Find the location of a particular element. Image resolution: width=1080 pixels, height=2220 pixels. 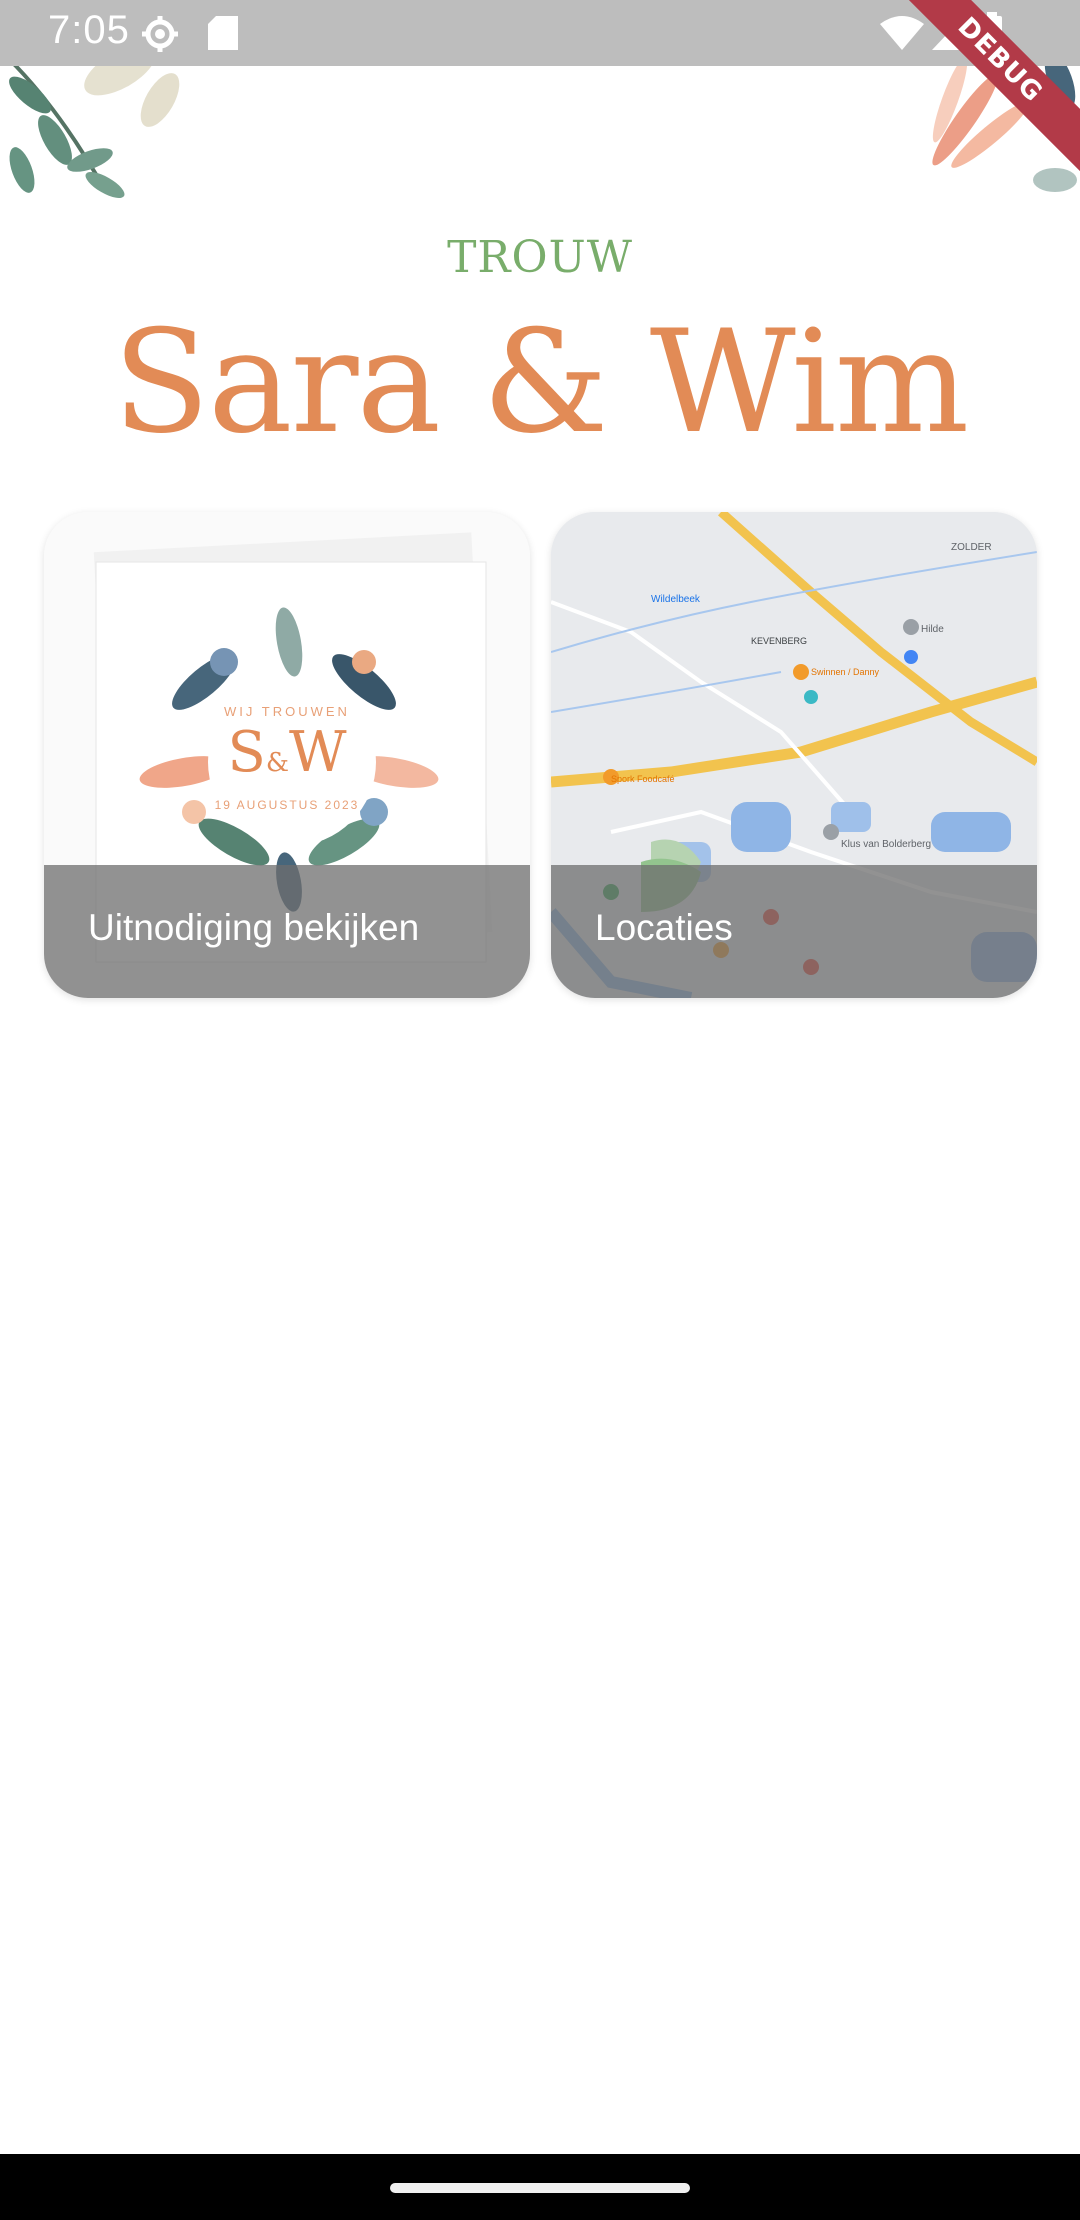

page-subtitle: TROUW is located at coordinates (540, 257).